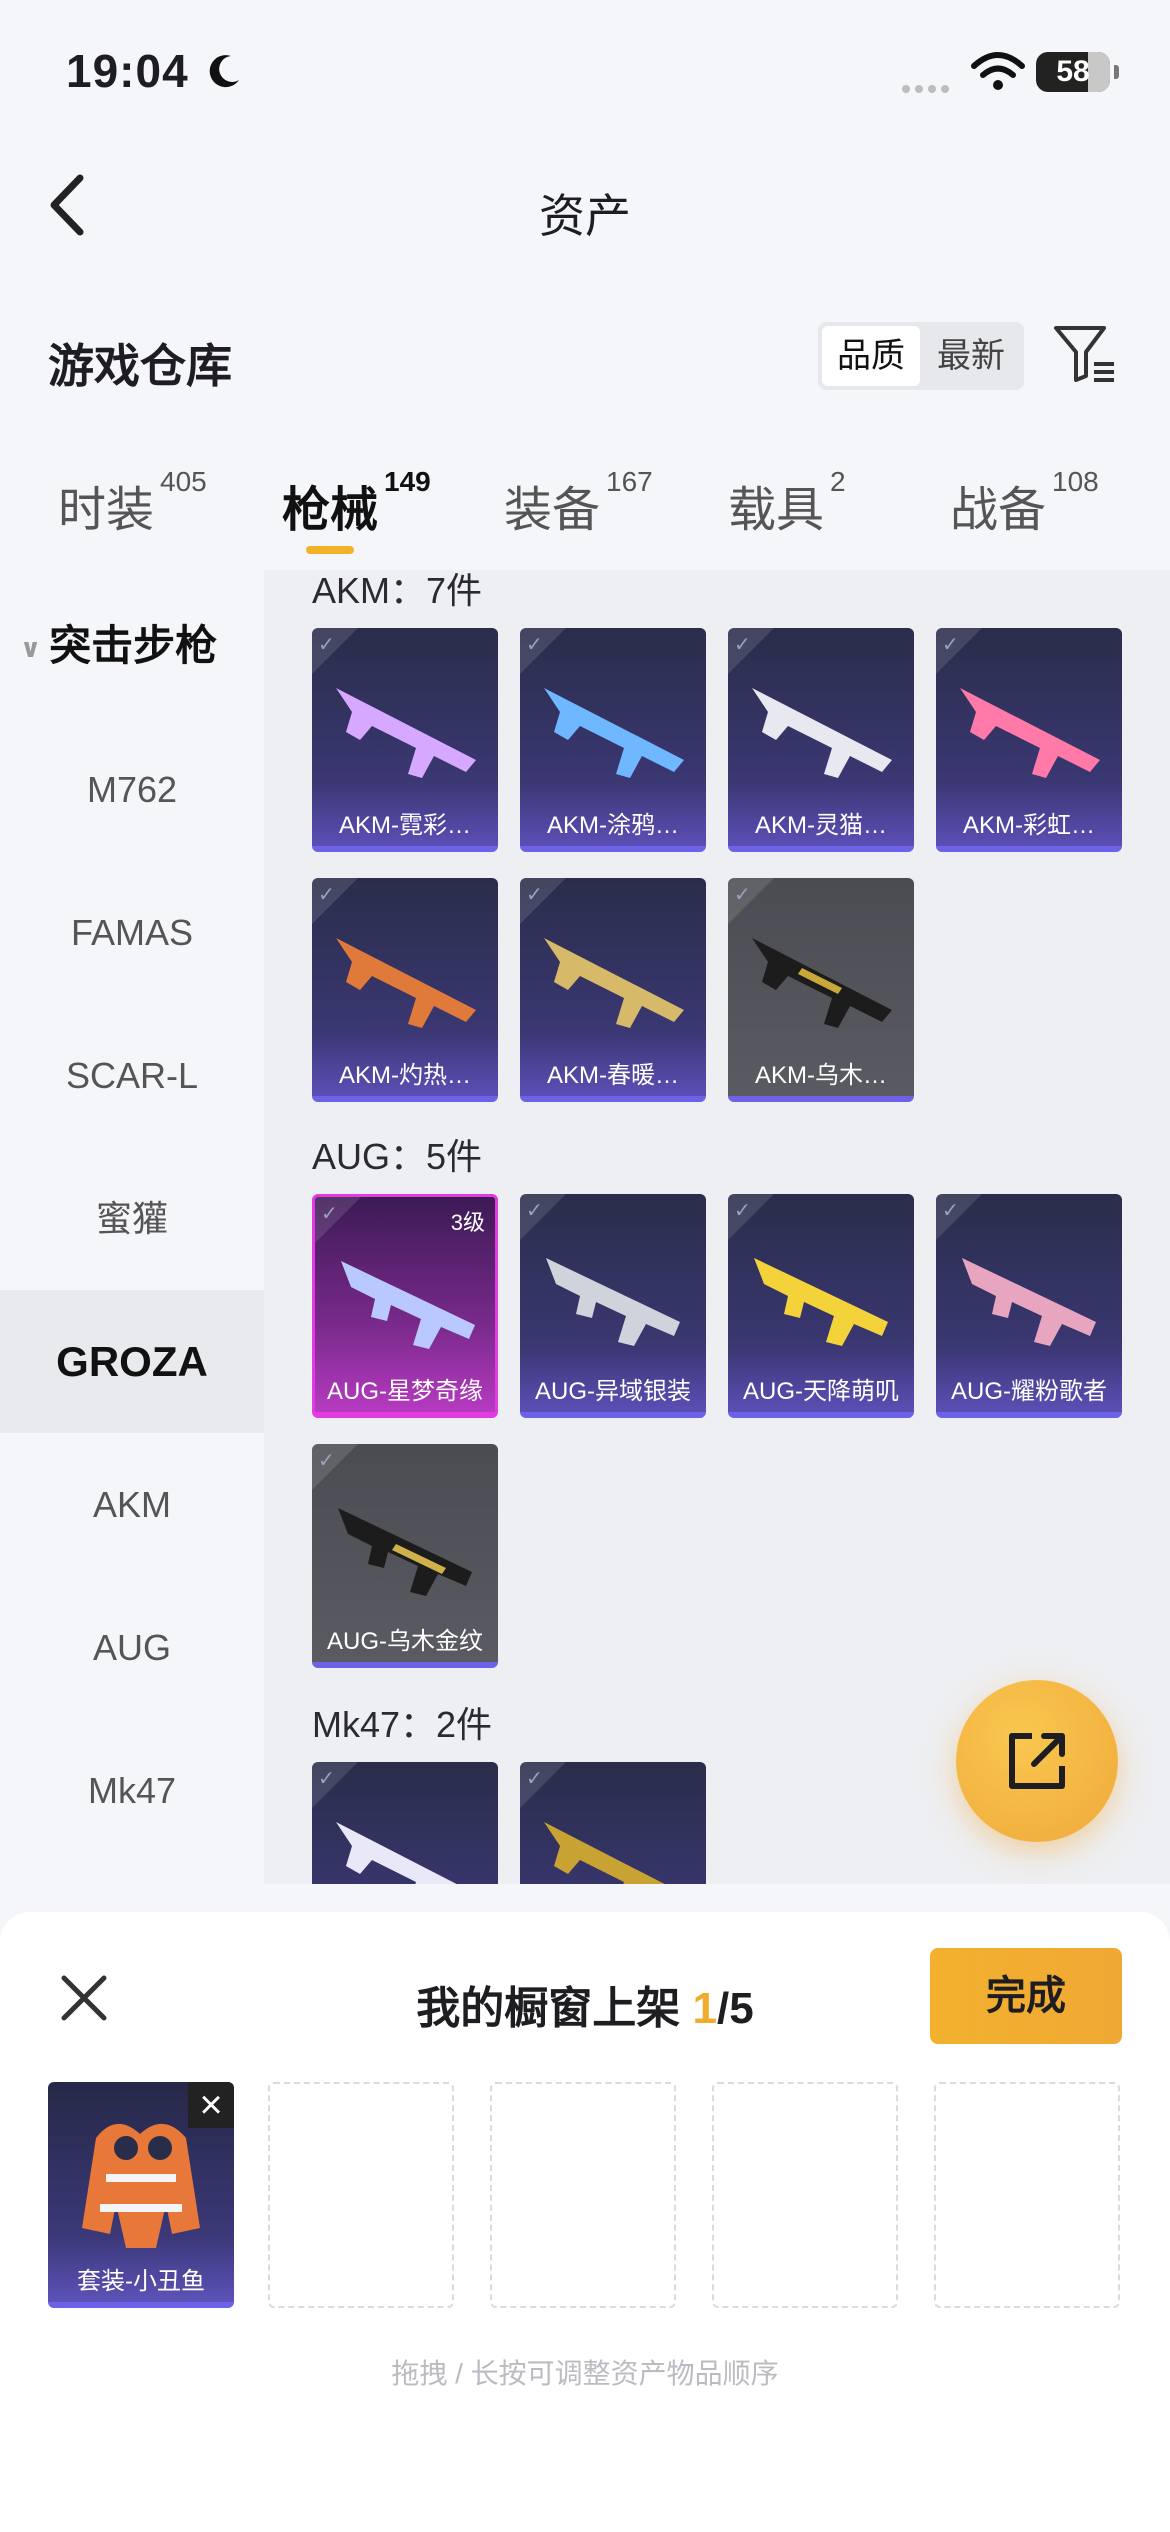 The height and width of the screenshot is (2532, 1170). I want to click on item-card: ✓ AUG-天降萌叽, so click(821, 1306).